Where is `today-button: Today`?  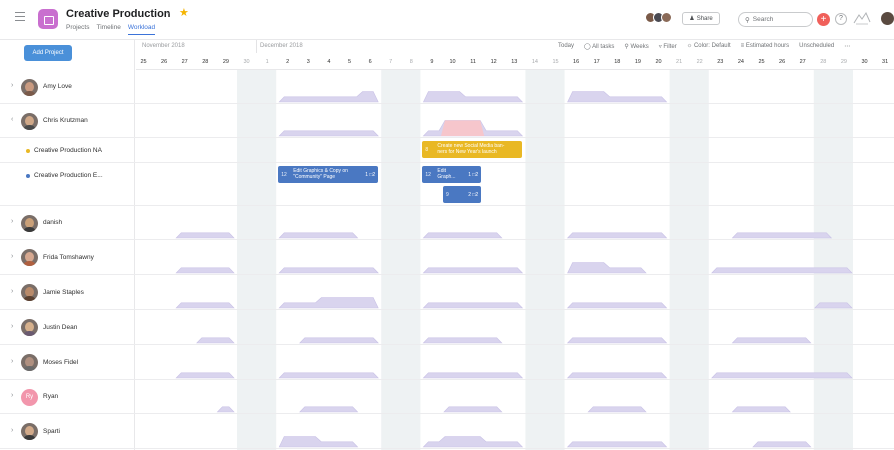
today-button: Today is located at coordinates (566, 46).